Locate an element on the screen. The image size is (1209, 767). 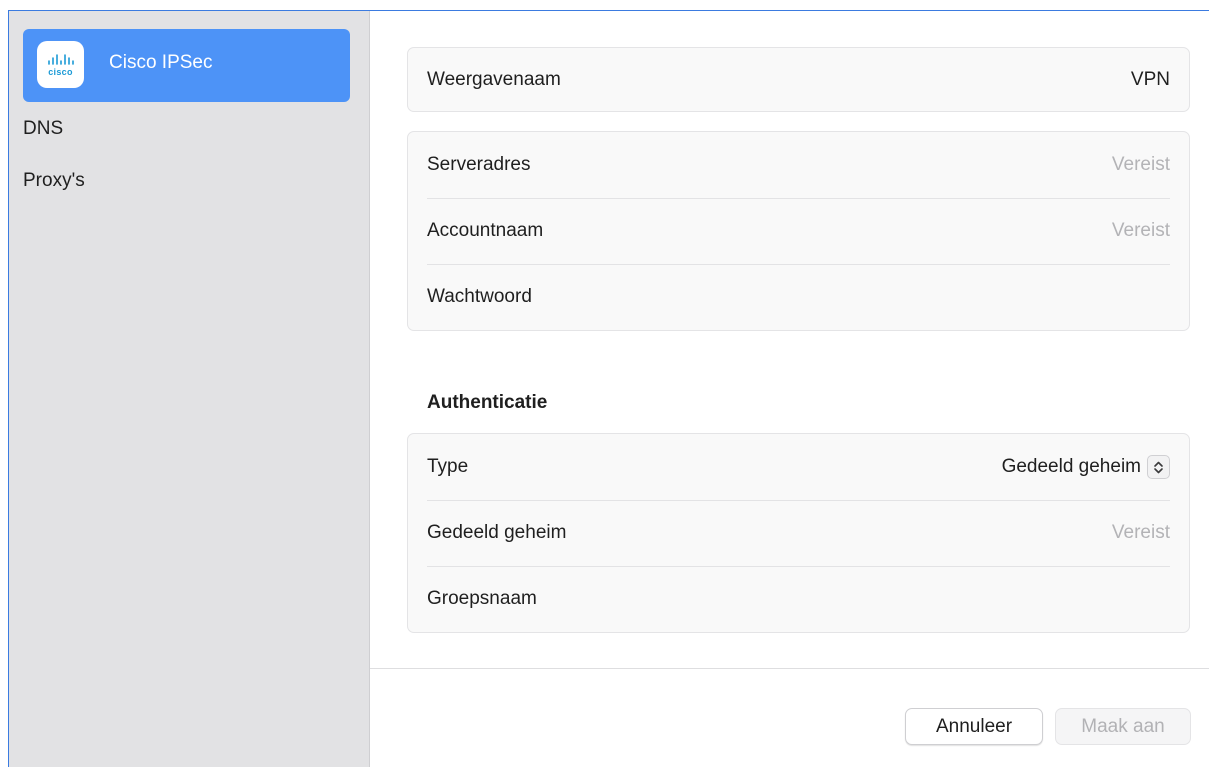
general-group: Weergavenaam VPN is located at coordinates (798, 79).